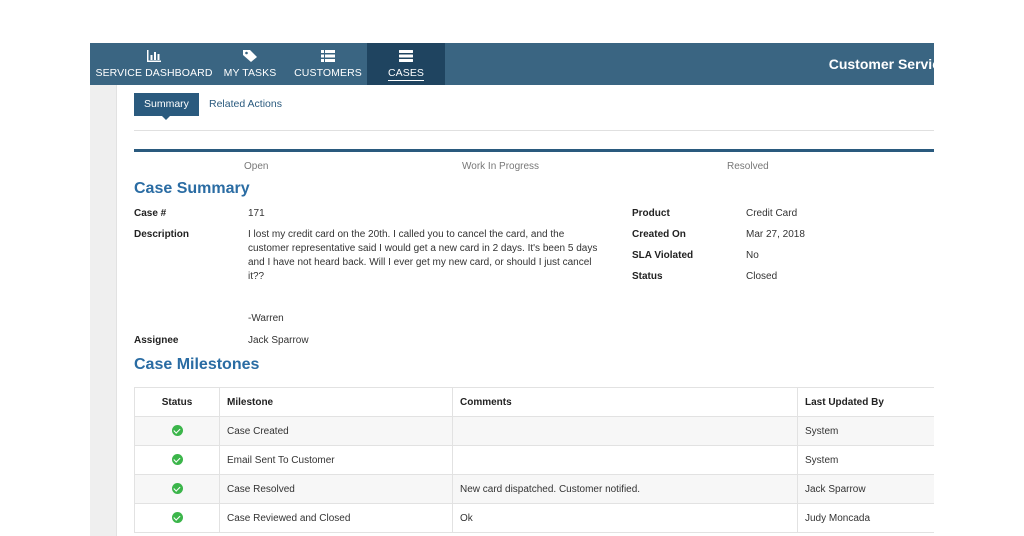 Image resolution: width=1024 pixels, height=536 pixels. Describe the element at coordinates (328, 56) in the screenshot. I see `list-icon` at that location.